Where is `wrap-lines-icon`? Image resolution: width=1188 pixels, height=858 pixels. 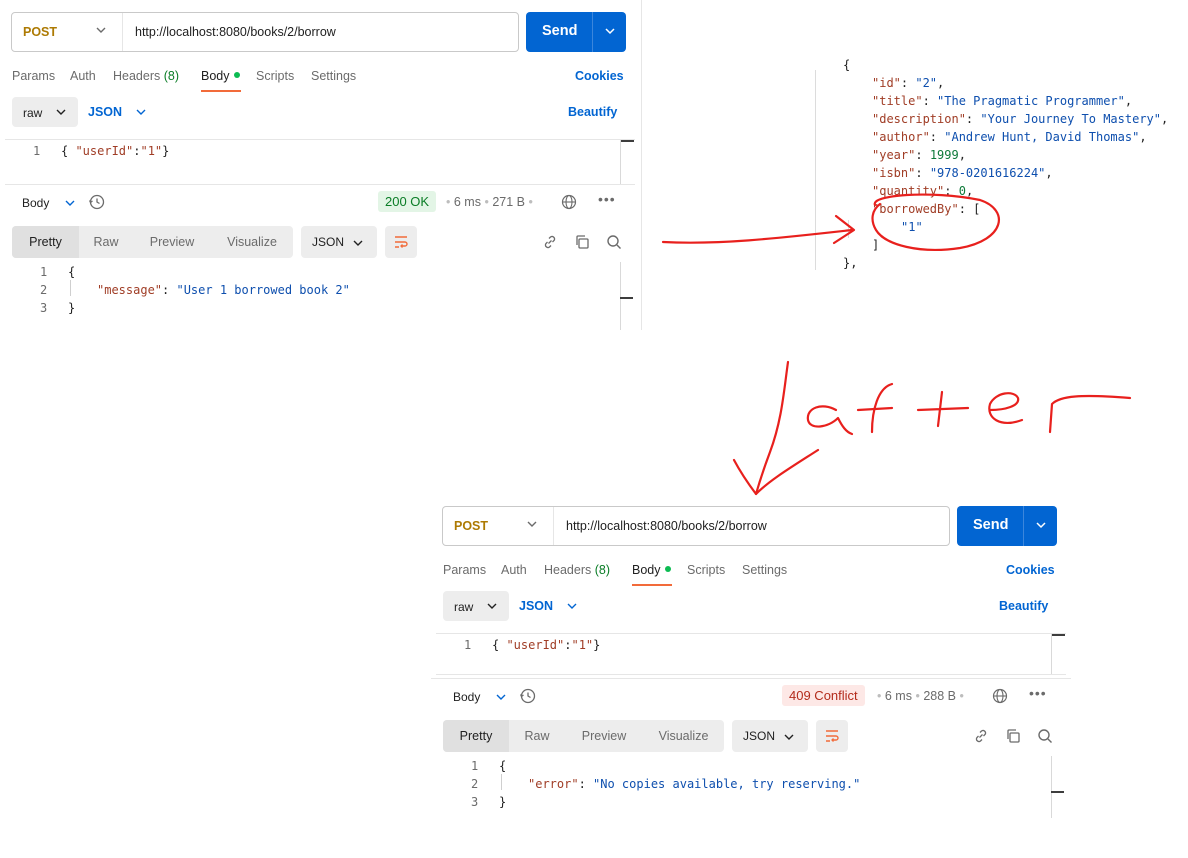 wrap-lines-icon is located at coordinates (401, 242).